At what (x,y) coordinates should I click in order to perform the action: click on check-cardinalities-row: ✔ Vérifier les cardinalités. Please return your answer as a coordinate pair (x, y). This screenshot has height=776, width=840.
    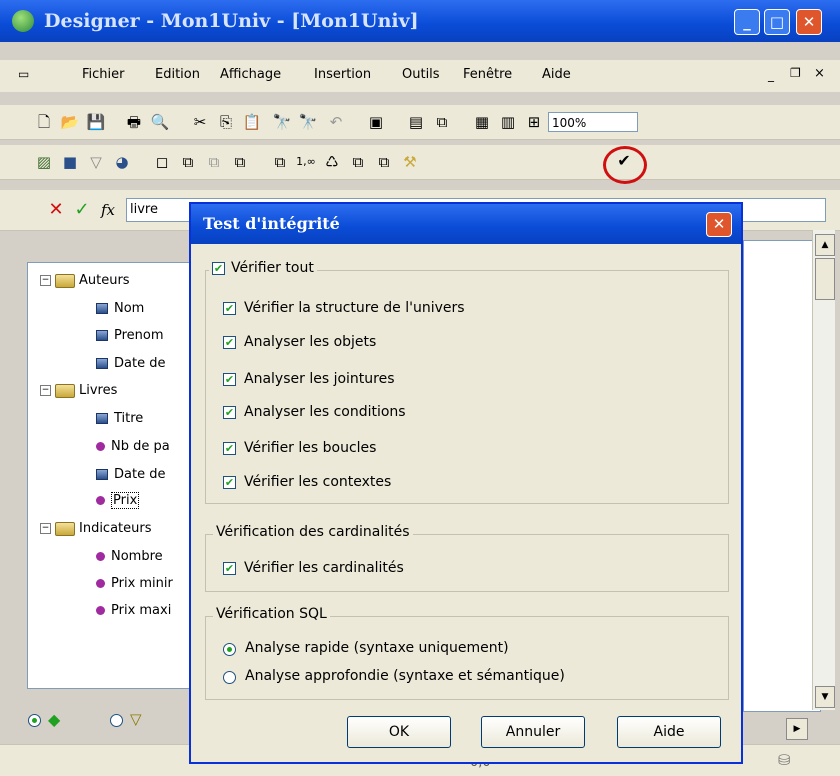
    Looking at the image, I should click on (313, 568).